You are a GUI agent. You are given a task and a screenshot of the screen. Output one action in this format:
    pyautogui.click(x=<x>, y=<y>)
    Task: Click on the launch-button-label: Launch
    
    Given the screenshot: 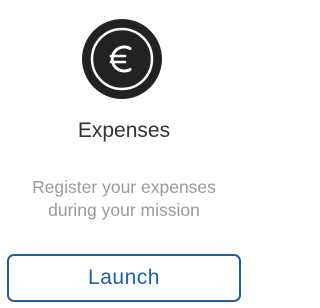 What is the action you would take?
    pyautogui.click(x=124, y=277)
    